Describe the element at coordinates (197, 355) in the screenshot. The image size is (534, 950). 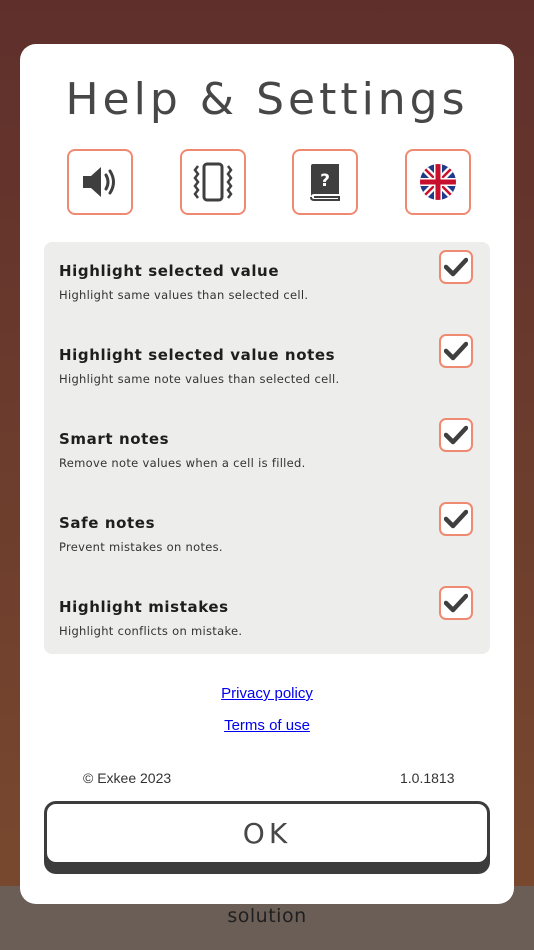
I see `setting-title: Highlight selected value notes` at that location.